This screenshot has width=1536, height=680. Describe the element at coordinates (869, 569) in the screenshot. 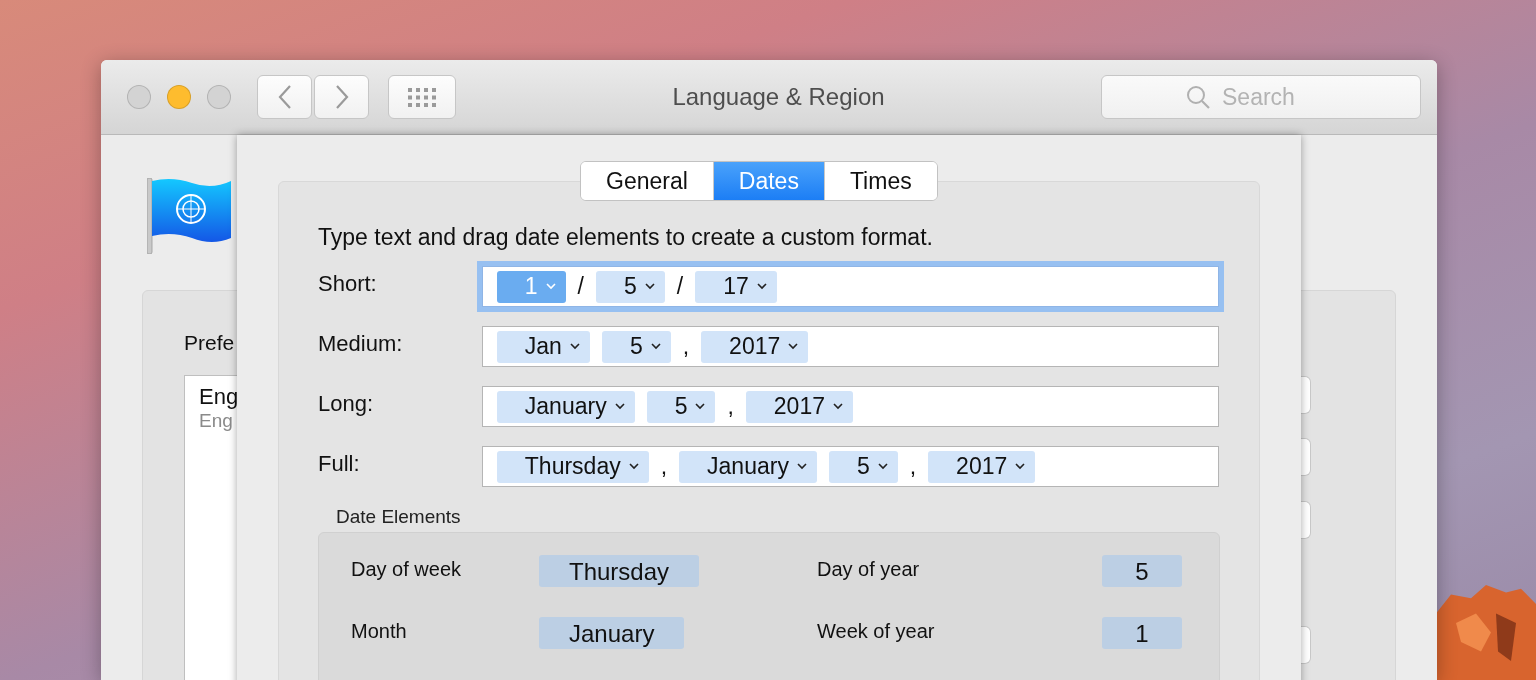

I see `element-label: Day of year` at that location.